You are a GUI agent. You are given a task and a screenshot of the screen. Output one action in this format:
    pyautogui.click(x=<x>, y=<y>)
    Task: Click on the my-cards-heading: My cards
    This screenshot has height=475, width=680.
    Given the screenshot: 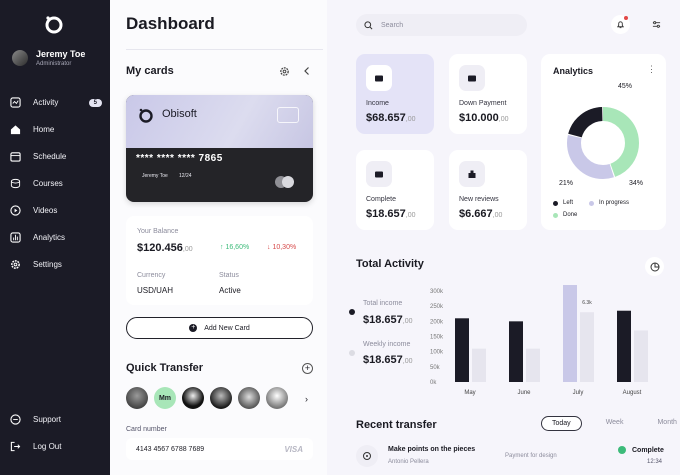 What is the action you would take?
    pyautogui.click(x=150, y=71)
    